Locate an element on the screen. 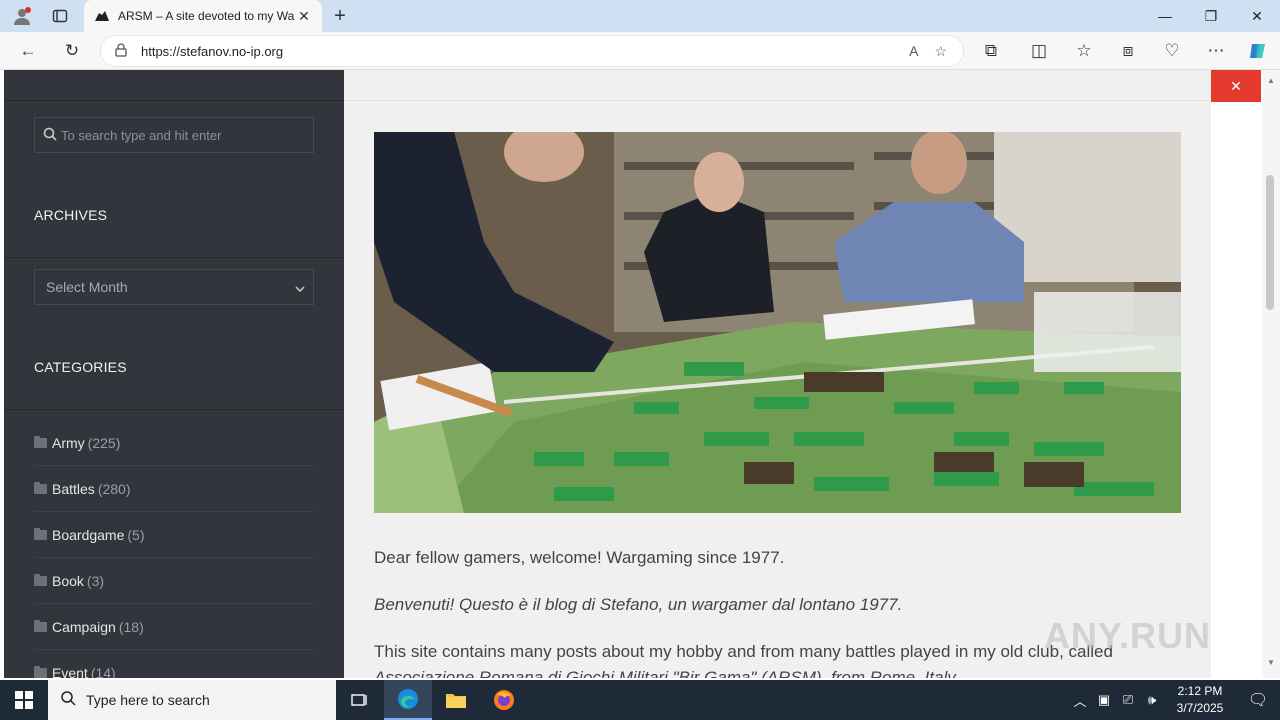  tab-actions-icon is located at coordinates (60, 16).